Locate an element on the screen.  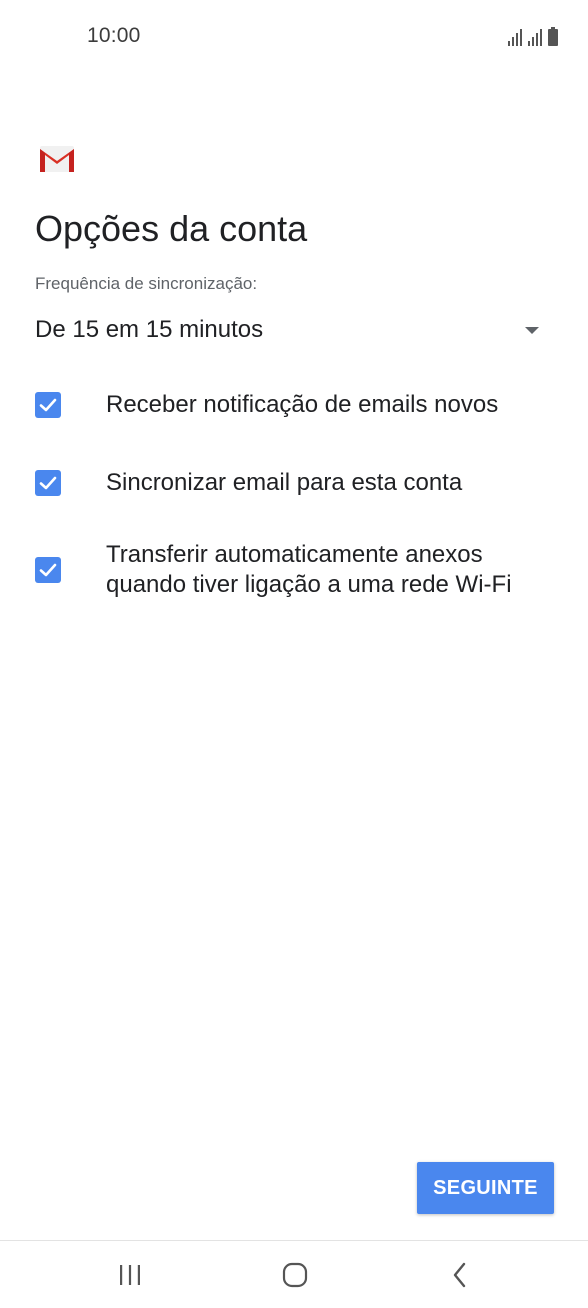
back-icon is located at coordinates (460, 1275).